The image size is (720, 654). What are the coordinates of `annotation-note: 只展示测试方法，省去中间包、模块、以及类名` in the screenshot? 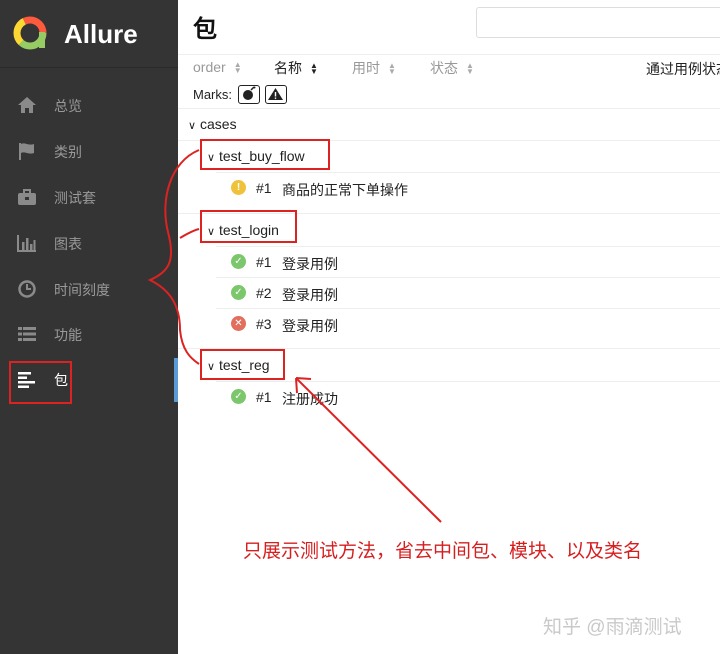 It's located at (443, 551).